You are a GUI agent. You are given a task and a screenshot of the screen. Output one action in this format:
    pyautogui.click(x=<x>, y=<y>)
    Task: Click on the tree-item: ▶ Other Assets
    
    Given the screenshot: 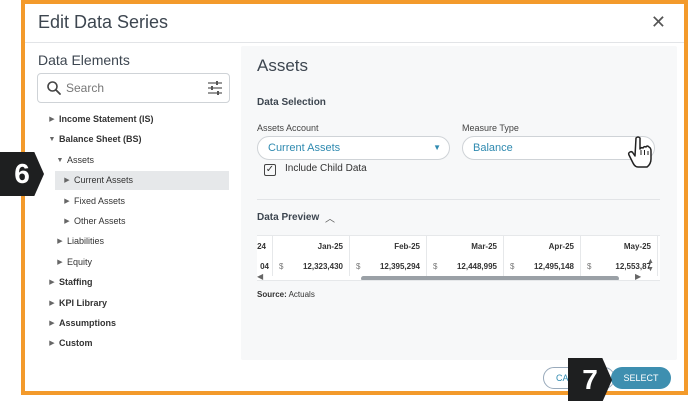 What is the action you would take?
    pyautogui.click(x=130, y=221)
    